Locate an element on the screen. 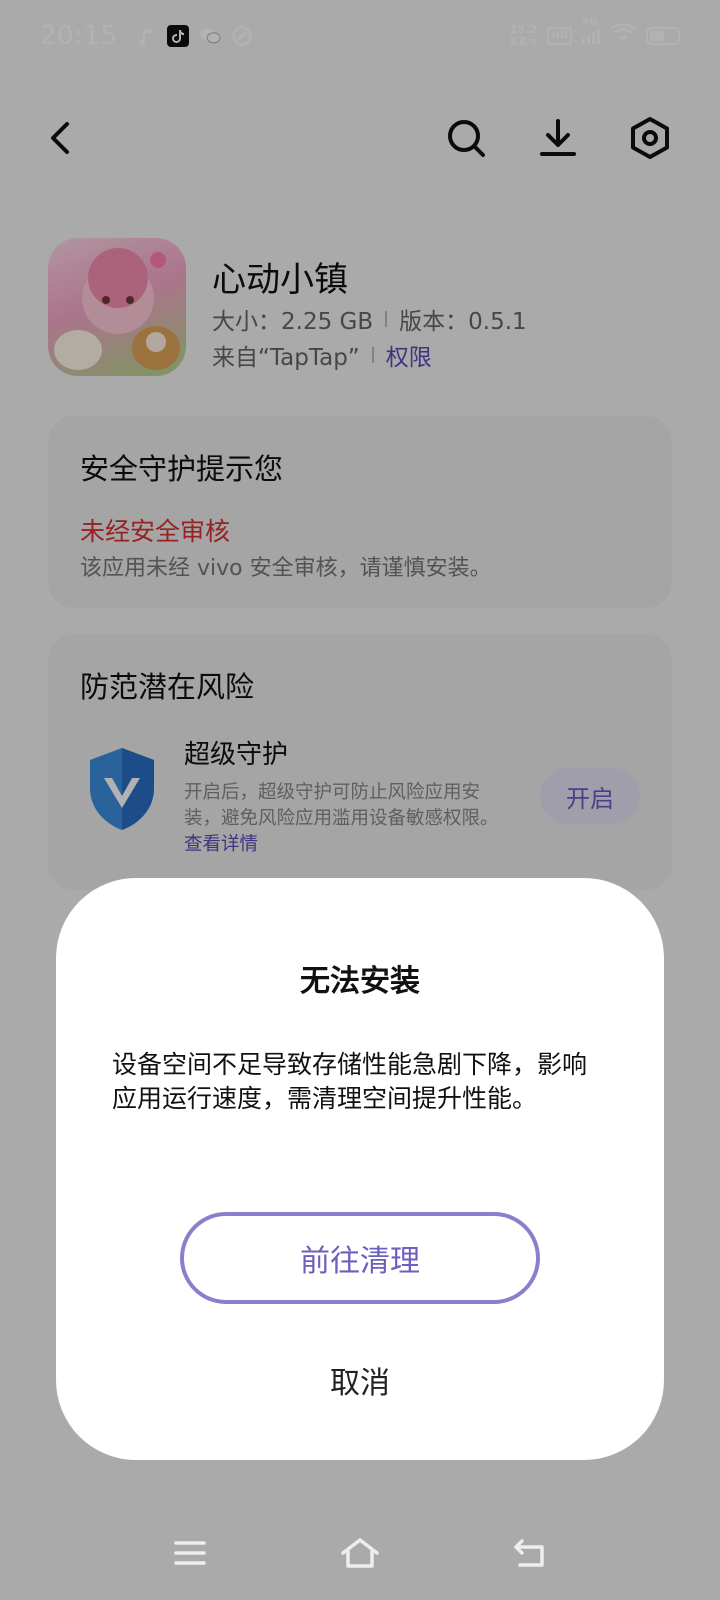  dialog-message: 设备空间不足导致存储性能急剧下降，影响应用运行速度，需清理空间提升性能。 is located at coordinates (350, 1081).